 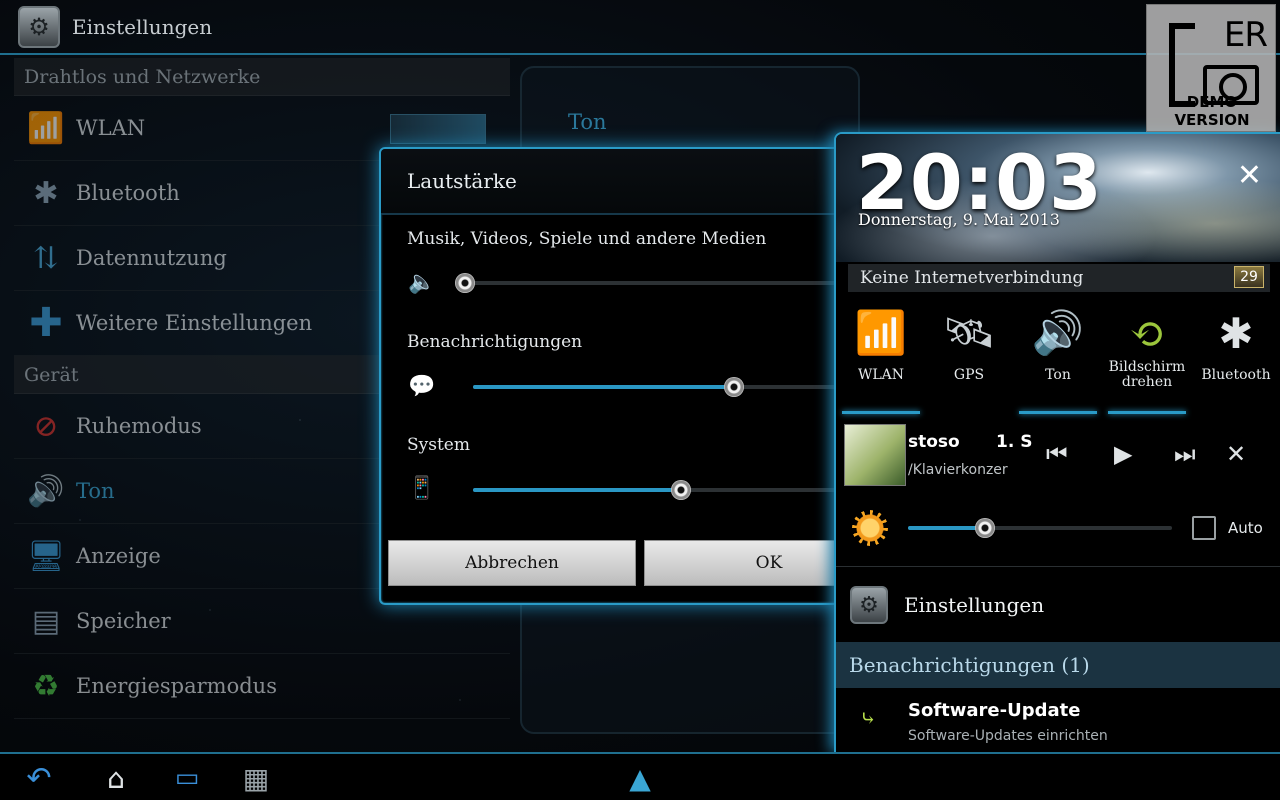 What do you see at coordinates (422, 282) in the screenshot?
I see `speaker-icon: 🔈` at bounding box center [422, 282].